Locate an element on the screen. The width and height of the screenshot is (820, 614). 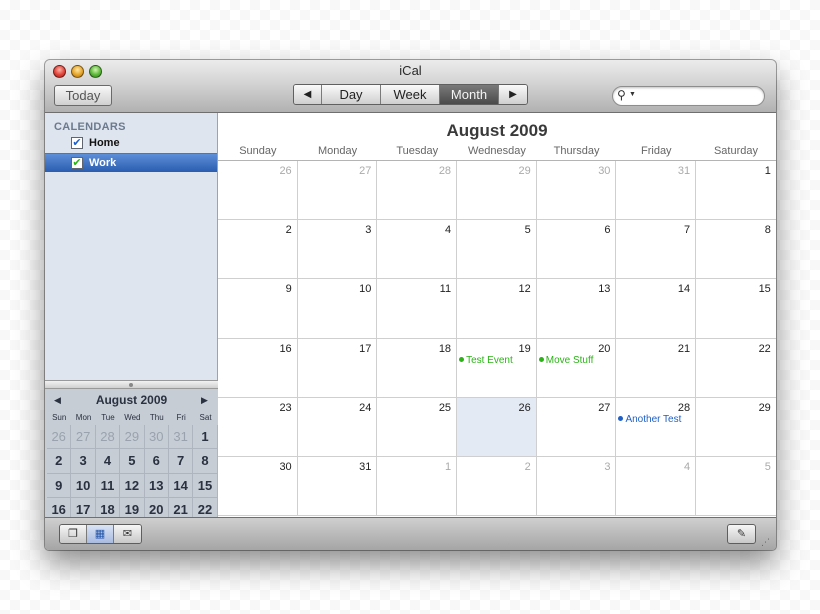
day-view-button: Day is located at coordinates (351, 94).